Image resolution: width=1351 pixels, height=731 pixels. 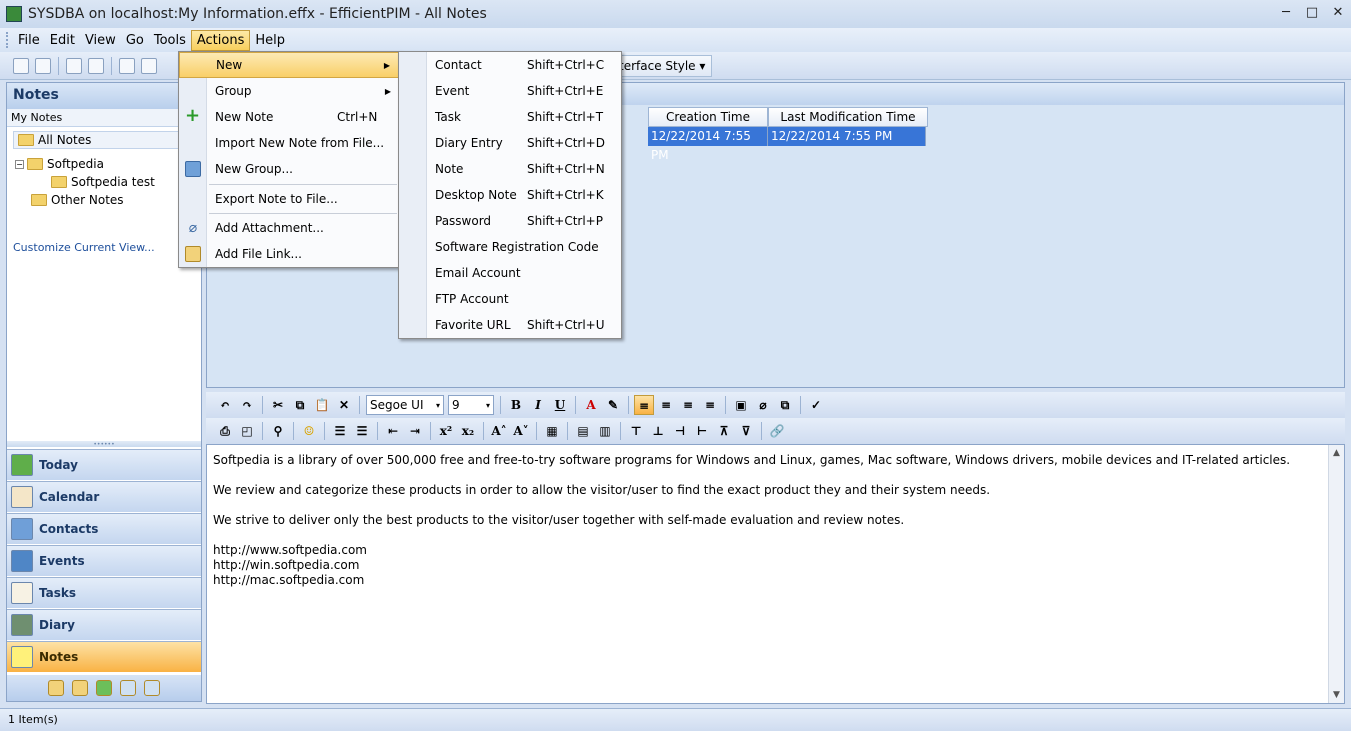 What do you see at coordinates (7, 40) in the screenshot?
I see `menubar-grip` at bounding box center [7, 40].